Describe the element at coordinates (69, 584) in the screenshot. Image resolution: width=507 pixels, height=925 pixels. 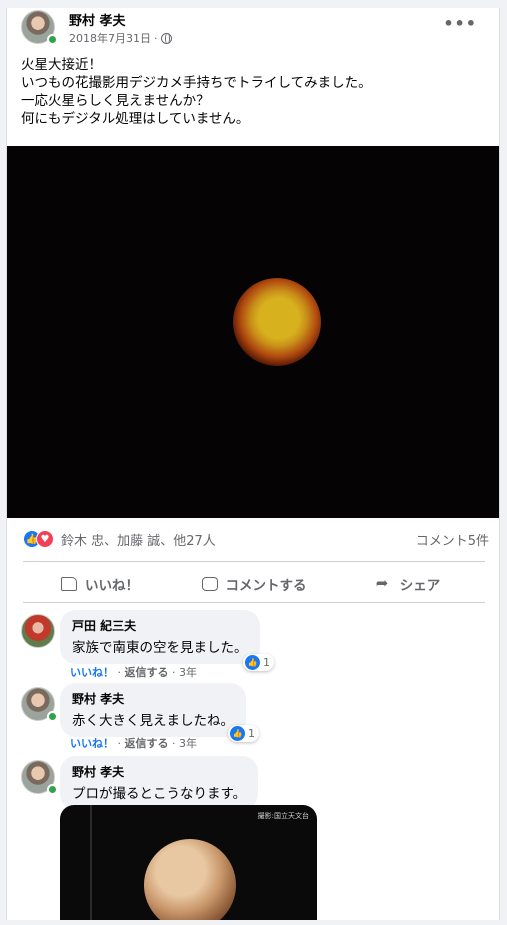
I see `thumbs-up-icon` at that location.